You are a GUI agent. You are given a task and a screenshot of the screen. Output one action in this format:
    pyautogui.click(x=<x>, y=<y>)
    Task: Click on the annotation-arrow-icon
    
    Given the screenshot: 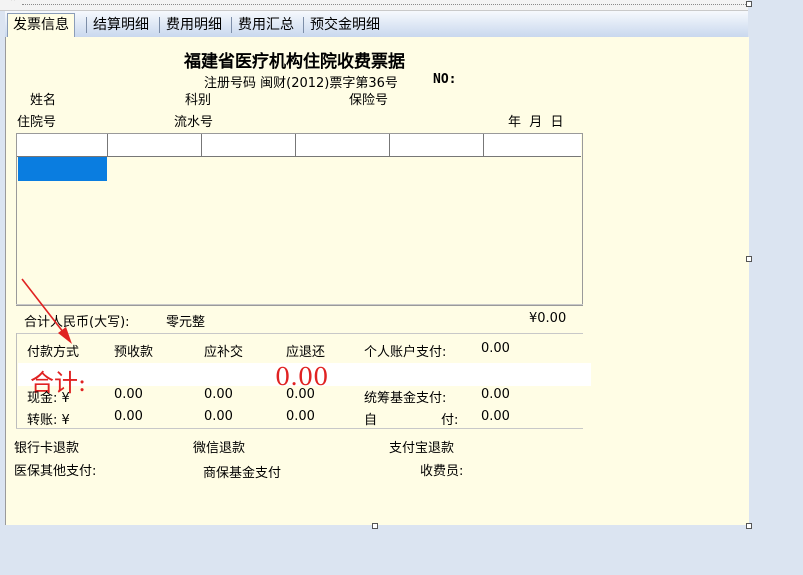 What is the action you would take?
    pyautogui.click(x=46, y=311)
    